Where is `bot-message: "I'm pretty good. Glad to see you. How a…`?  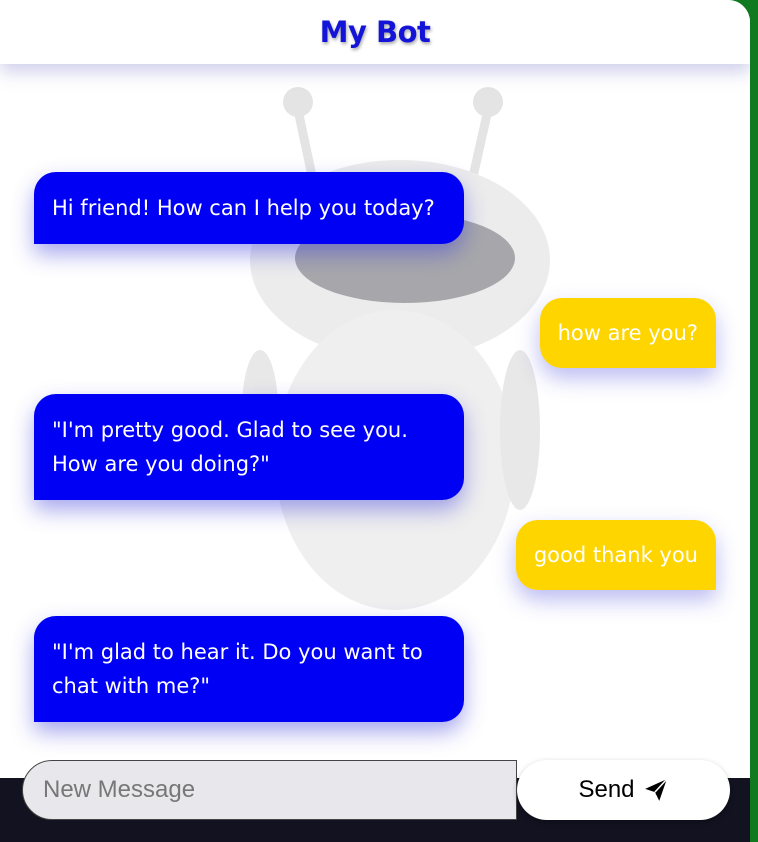 bot-message: "I'm pretty good. Glad to see you. How a… is located at coordinates (249, 447).